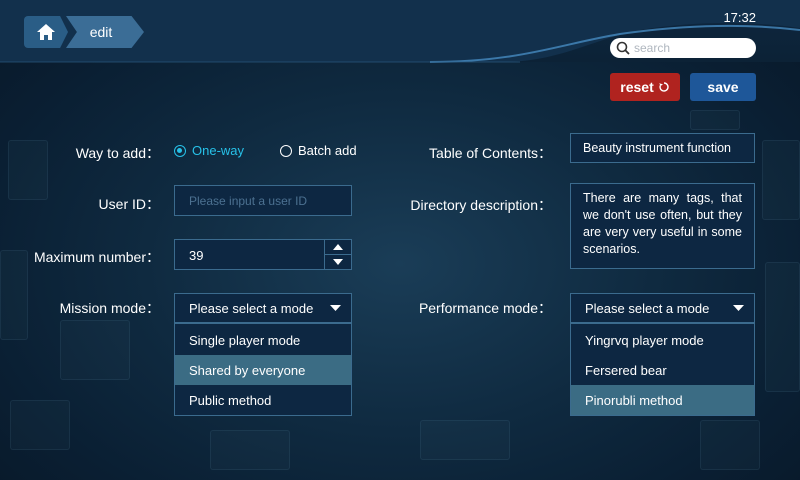  I want to click on user-id-field, so click(263, 200).